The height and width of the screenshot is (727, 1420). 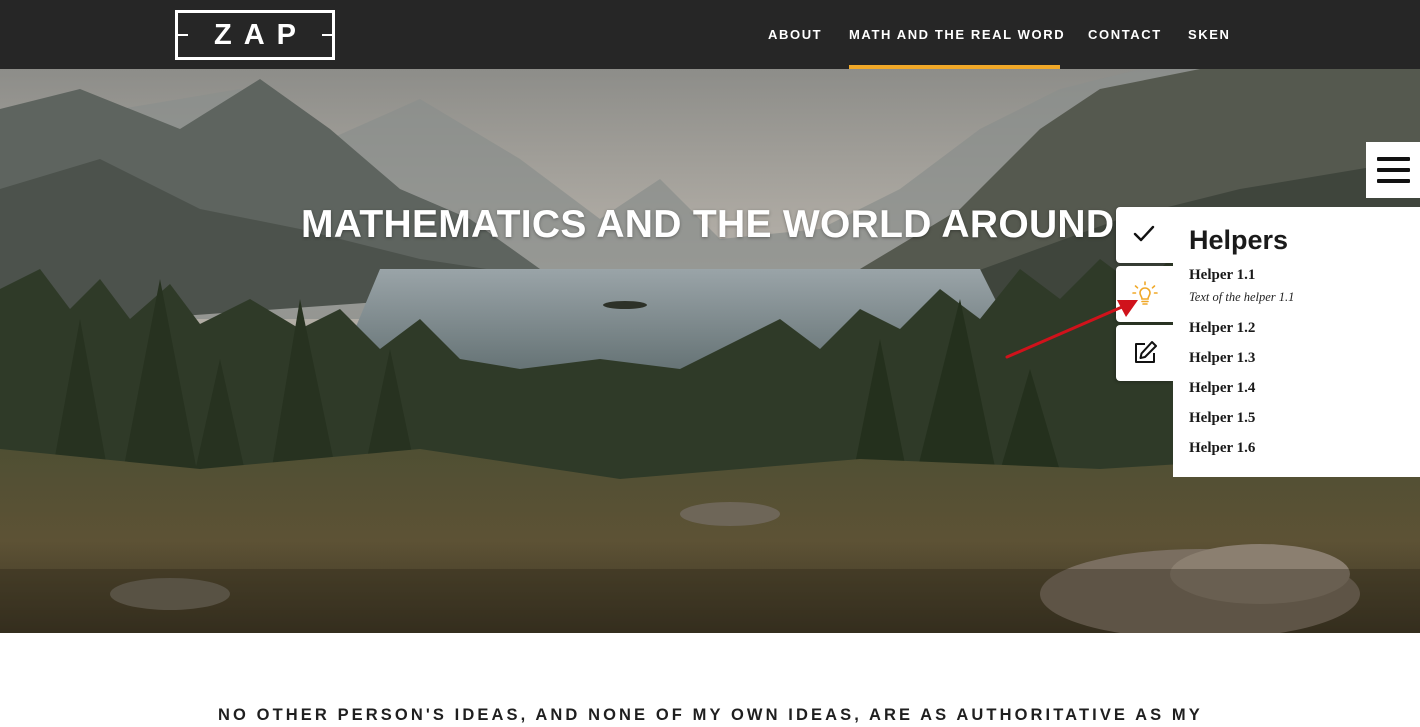 What do you see at coordinates (1071, 329) in the screenshot?
I see `annotation-arrow` at bounding box center [1071, 329].